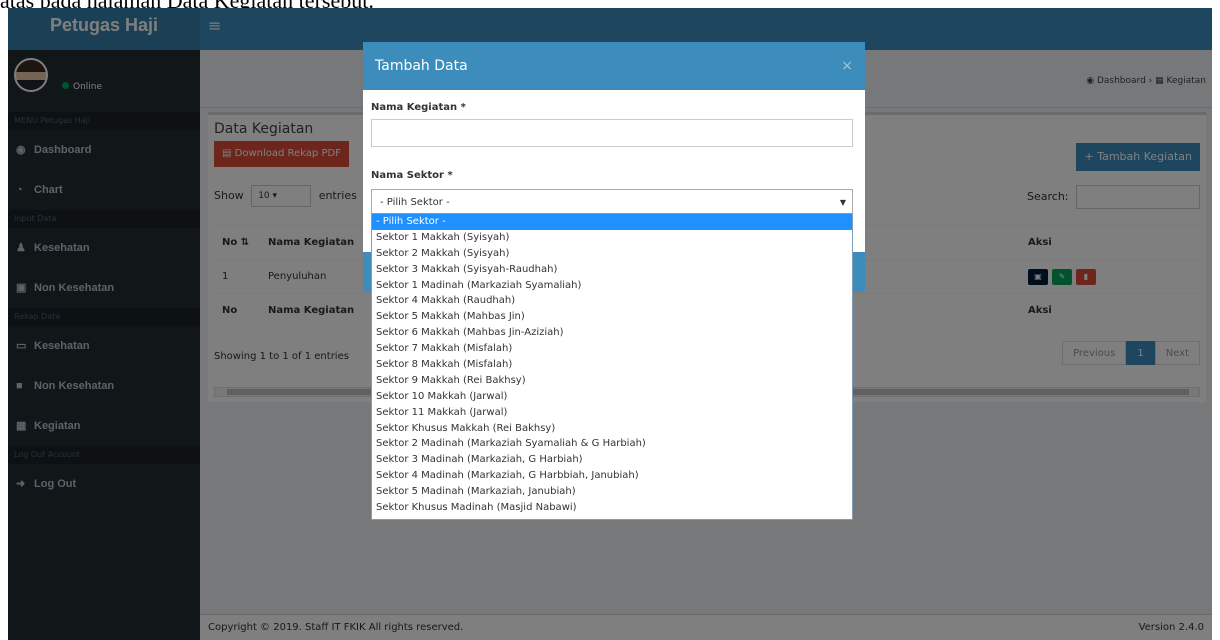 The width and height of the screenshot is (1220, 640). I want to click on dropdown-option: Sektor 9 Makkah (Rei Bakhsy), so click(612, 381).